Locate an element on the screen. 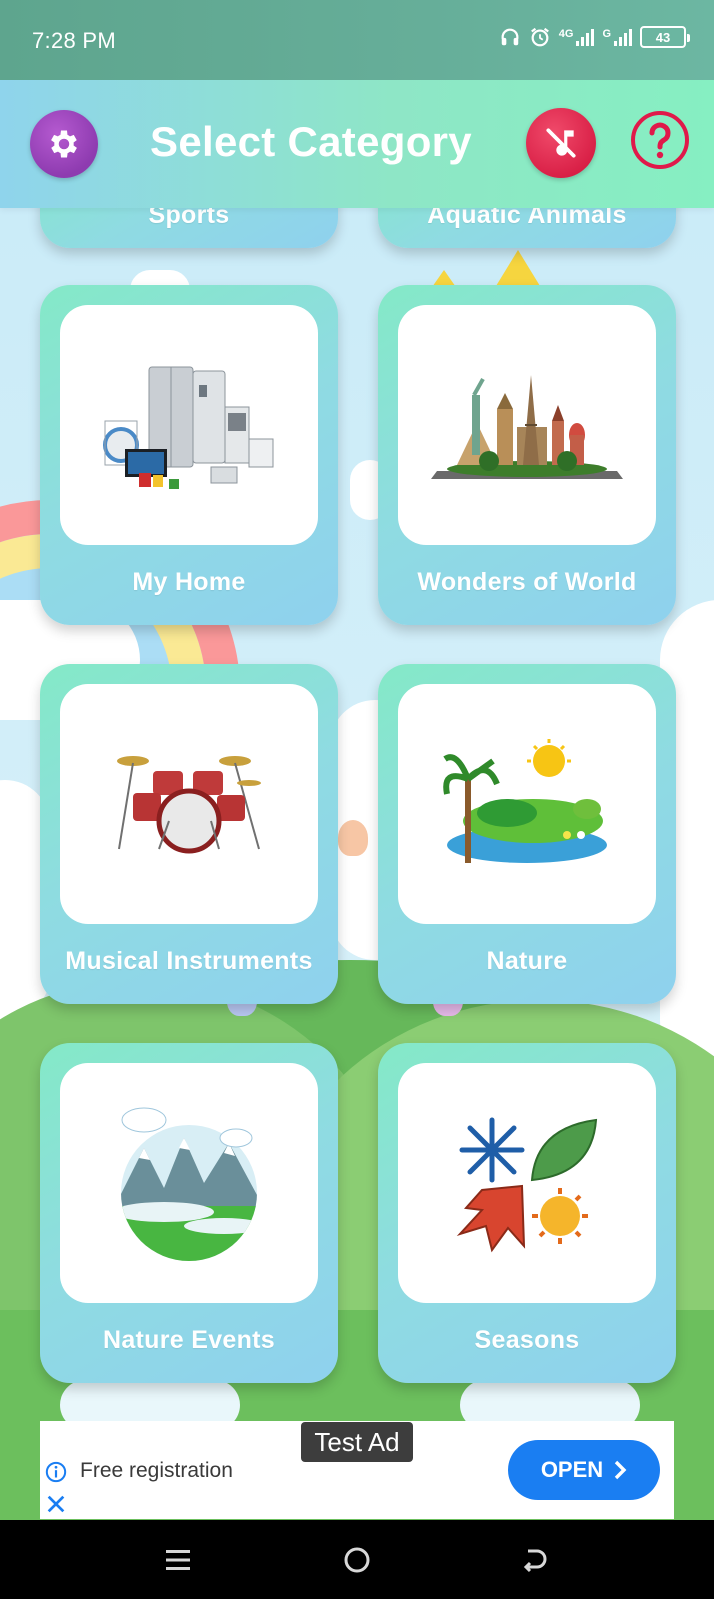  category-card-nature-events: Nature Events is located at coordinates (189, 1213).